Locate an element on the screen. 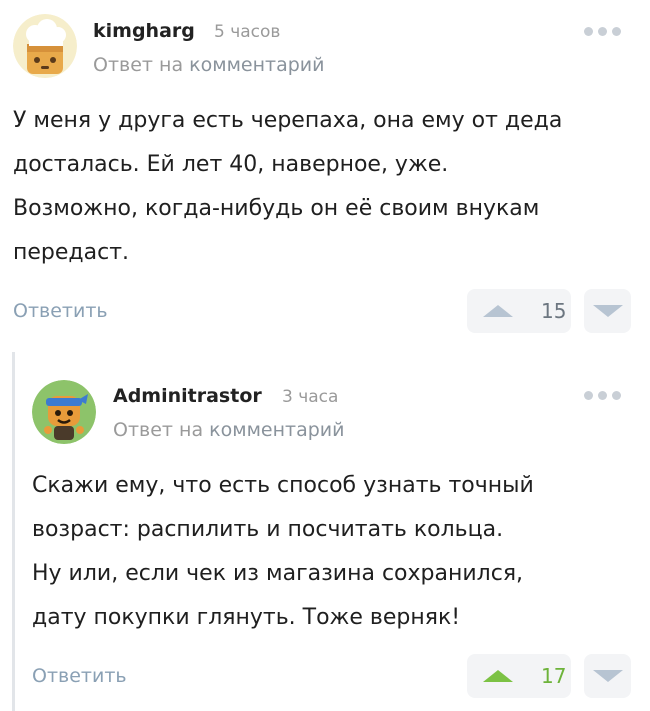 Image resolution: width=650 pixels, height=711 pixels. ninja-avatar-icon is located at coordinates (64, 412).